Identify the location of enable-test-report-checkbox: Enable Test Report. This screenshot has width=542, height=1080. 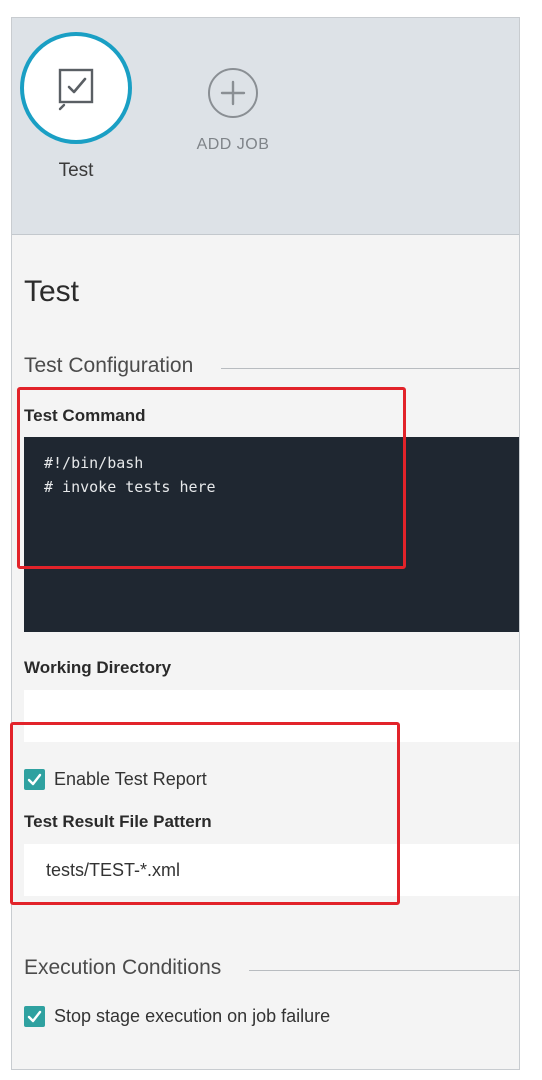
(115, 779).